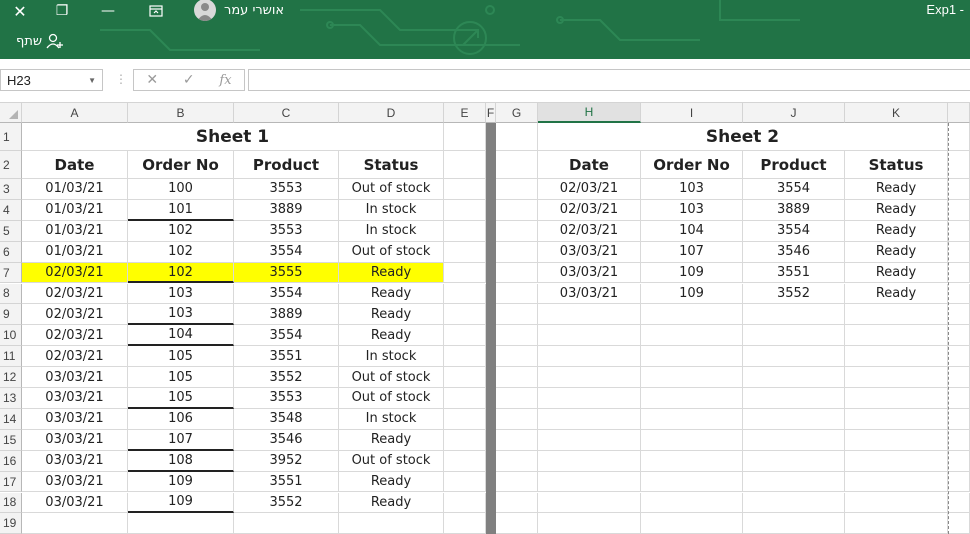  I want to click on sheet1-record-cell: 3551, so click(286, 357).